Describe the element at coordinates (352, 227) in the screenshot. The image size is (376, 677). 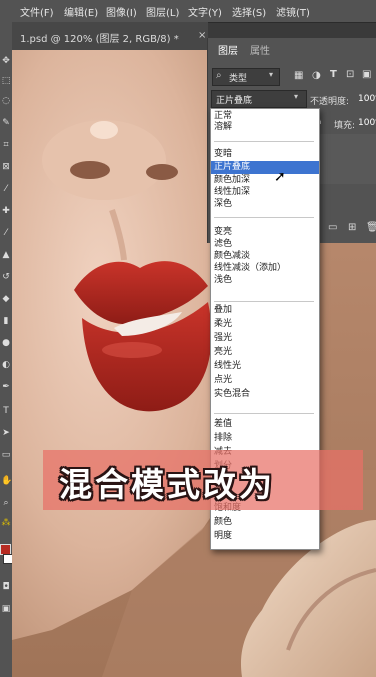
I see `new-layer-icon: ⊞` at that location.